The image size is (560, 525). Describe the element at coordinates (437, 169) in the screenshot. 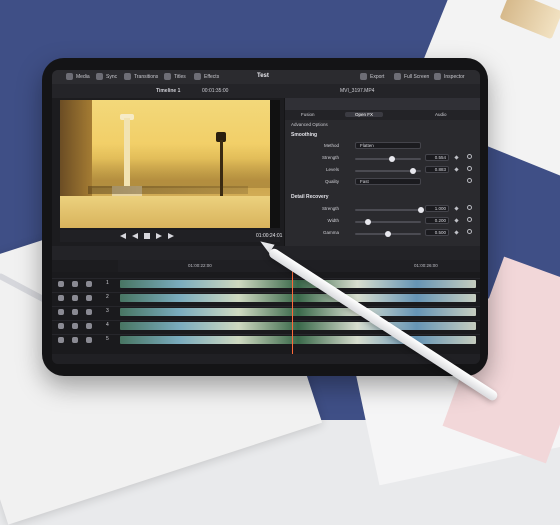

I see `levels-value: 0.883` at that location.